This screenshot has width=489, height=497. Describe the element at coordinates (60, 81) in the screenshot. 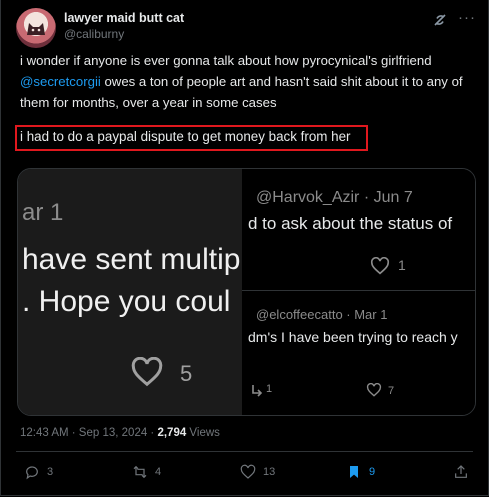

I see `mention-link: @secretcorgii` at that location.